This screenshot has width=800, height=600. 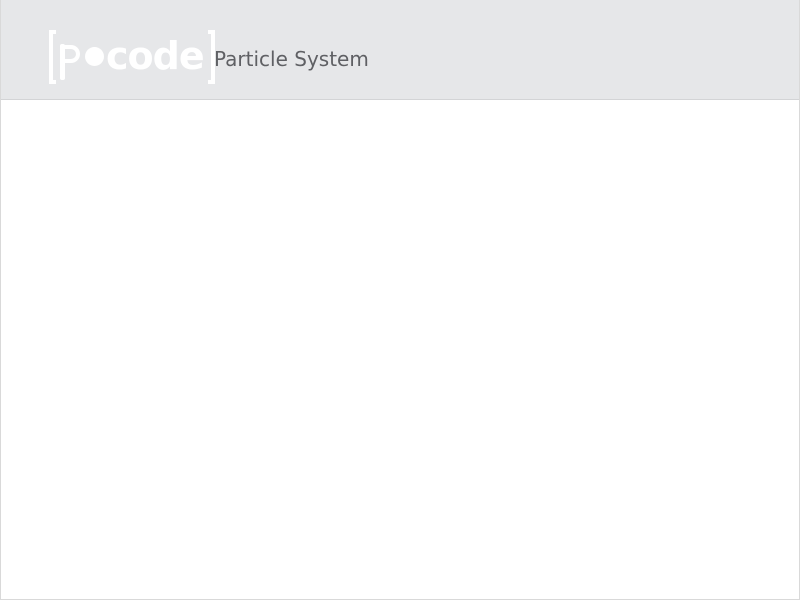 What do you see at coordinates (155, 56) in the screenshot?
I see `logo-text: code` at bounding box center [155, 56].